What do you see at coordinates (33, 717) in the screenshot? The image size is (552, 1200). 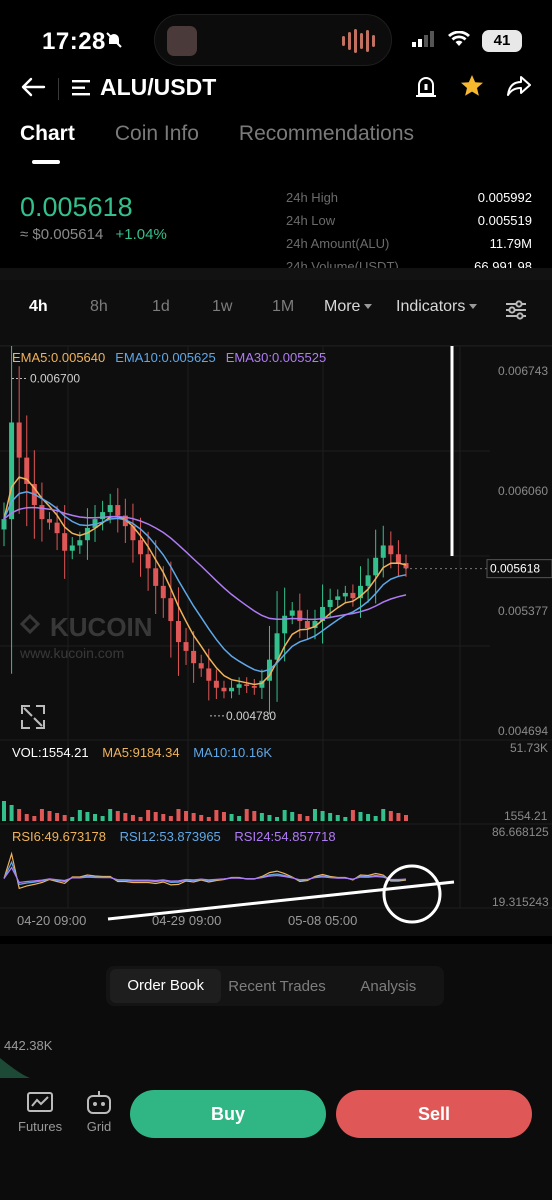 I see `fullscreen-icon` at bounding box center [33, 717].